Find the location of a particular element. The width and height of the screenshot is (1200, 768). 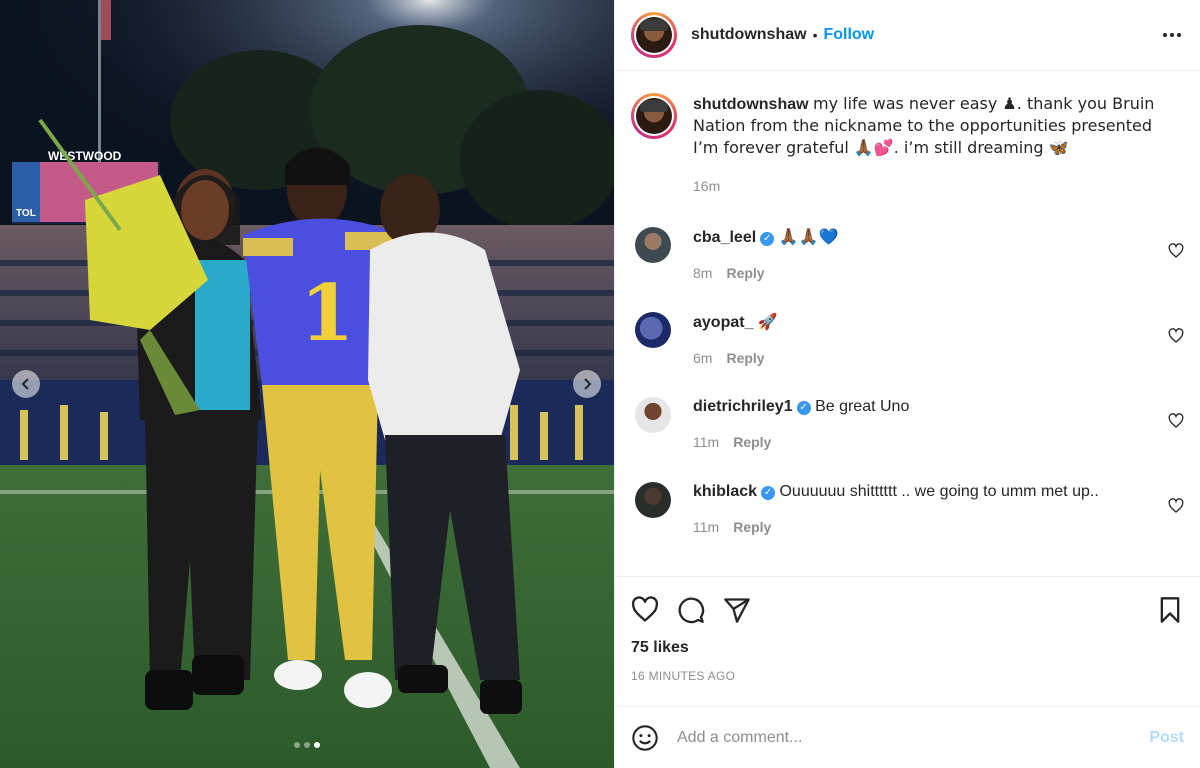

commenter-username: ayopat_ is located at coordinates (723, 322).